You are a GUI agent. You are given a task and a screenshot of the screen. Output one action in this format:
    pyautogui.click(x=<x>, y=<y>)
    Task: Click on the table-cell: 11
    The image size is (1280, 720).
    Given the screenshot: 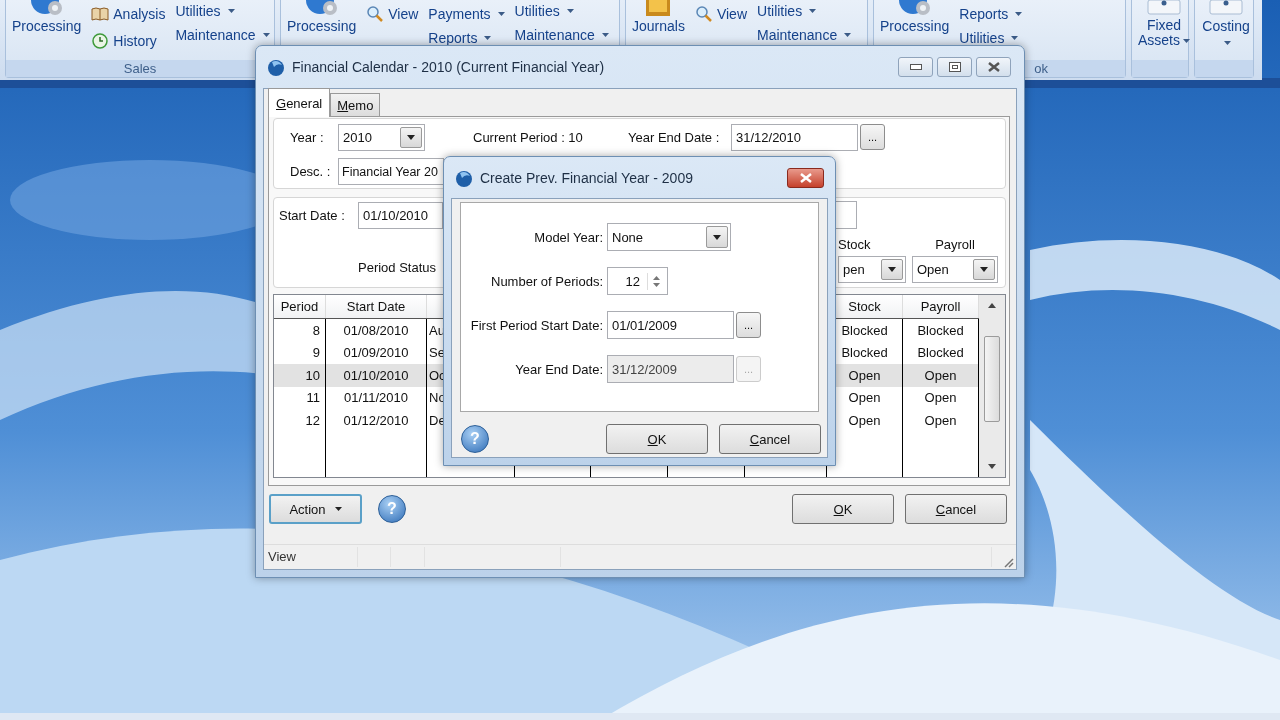 What is the action you would take?
    pyautogui.click(x=300, y=397)
    